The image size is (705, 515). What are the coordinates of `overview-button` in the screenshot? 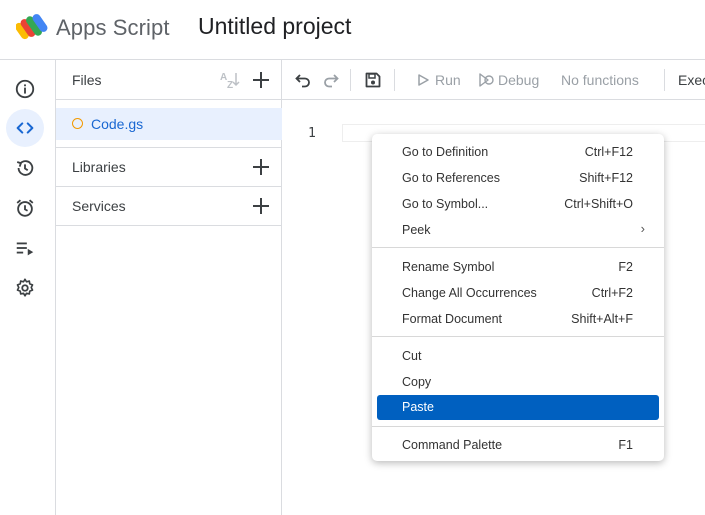 It's located at (25, 89).